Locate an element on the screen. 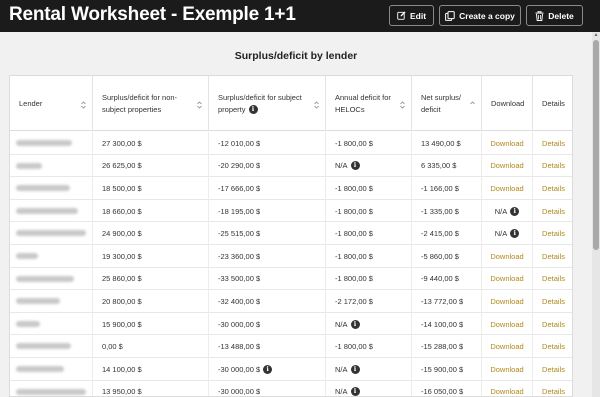 The height and width of the screenshot is (397, 600). cell-non-subject-surplus-value: 24 900,00 $ is located at coordinates (122, 234).